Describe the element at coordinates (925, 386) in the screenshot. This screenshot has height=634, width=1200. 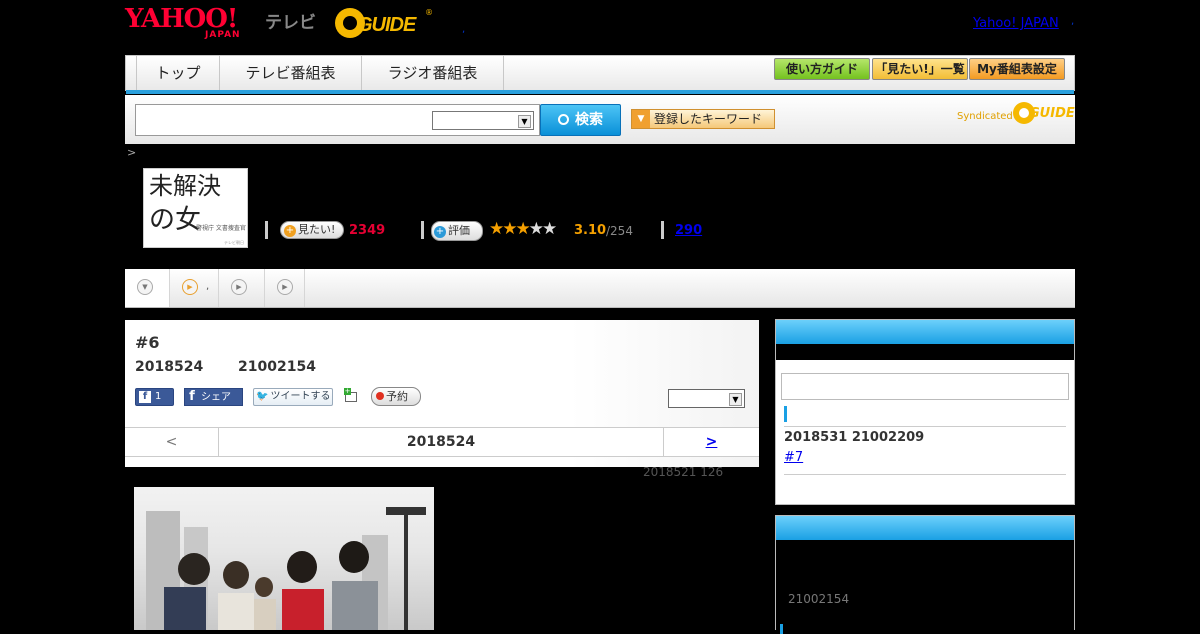
I see `sidebar-input` at that location.